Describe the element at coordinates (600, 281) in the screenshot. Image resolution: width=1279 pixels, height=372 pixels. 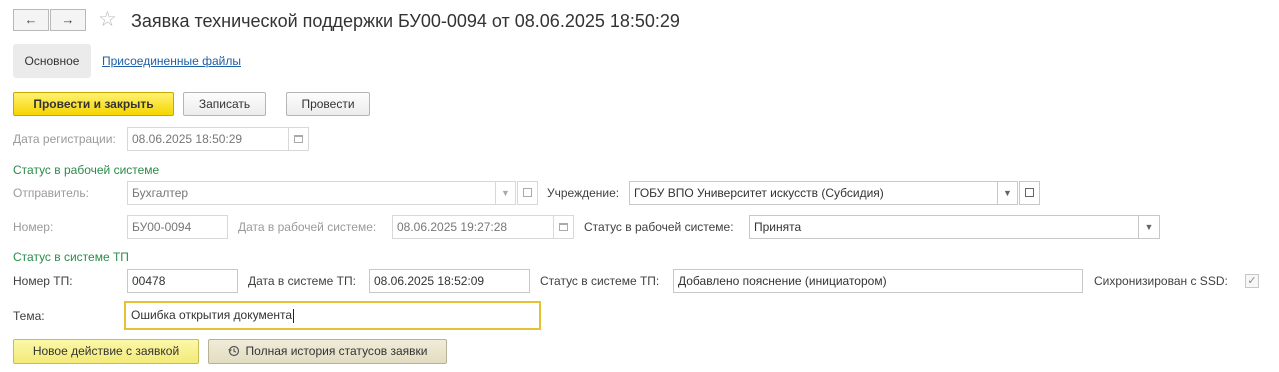
I see `tp-status-label: Статус в системе ТП:` at that location.